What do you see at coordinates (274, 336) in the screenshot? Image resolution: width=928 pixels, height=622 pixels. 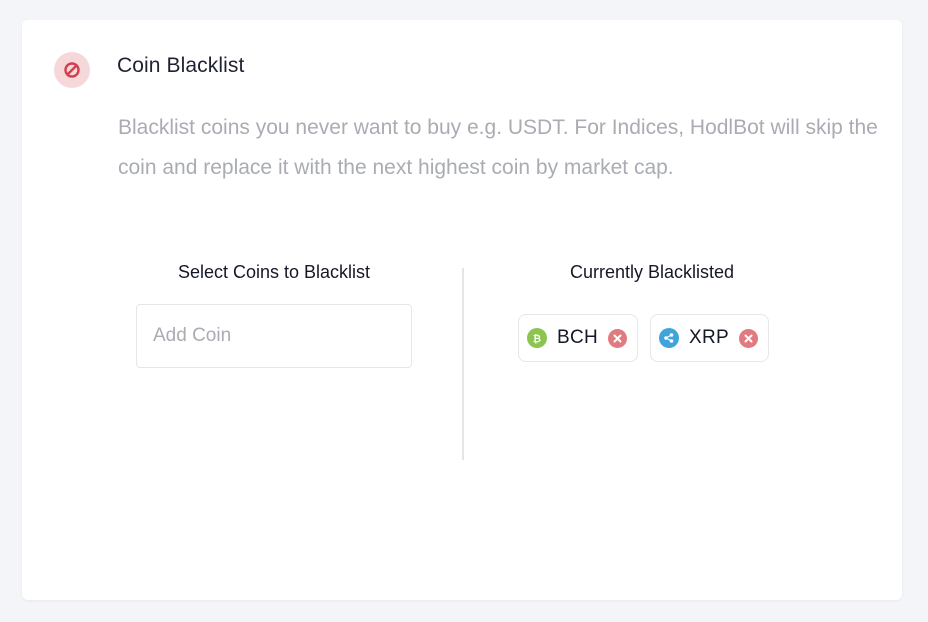 I see `add-coin-input` at bounding box center [274, 336].